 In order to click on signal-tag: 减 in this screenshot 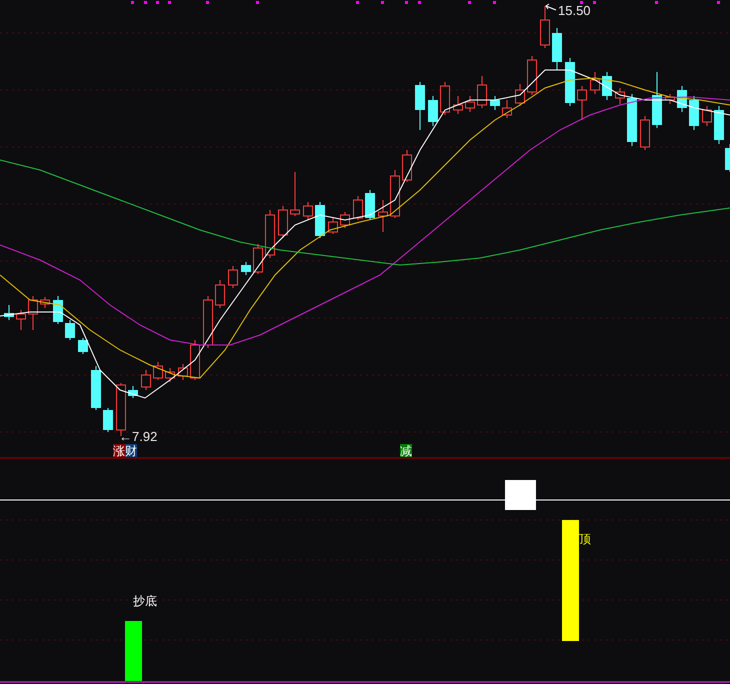, I will do `click(406, 451)`.